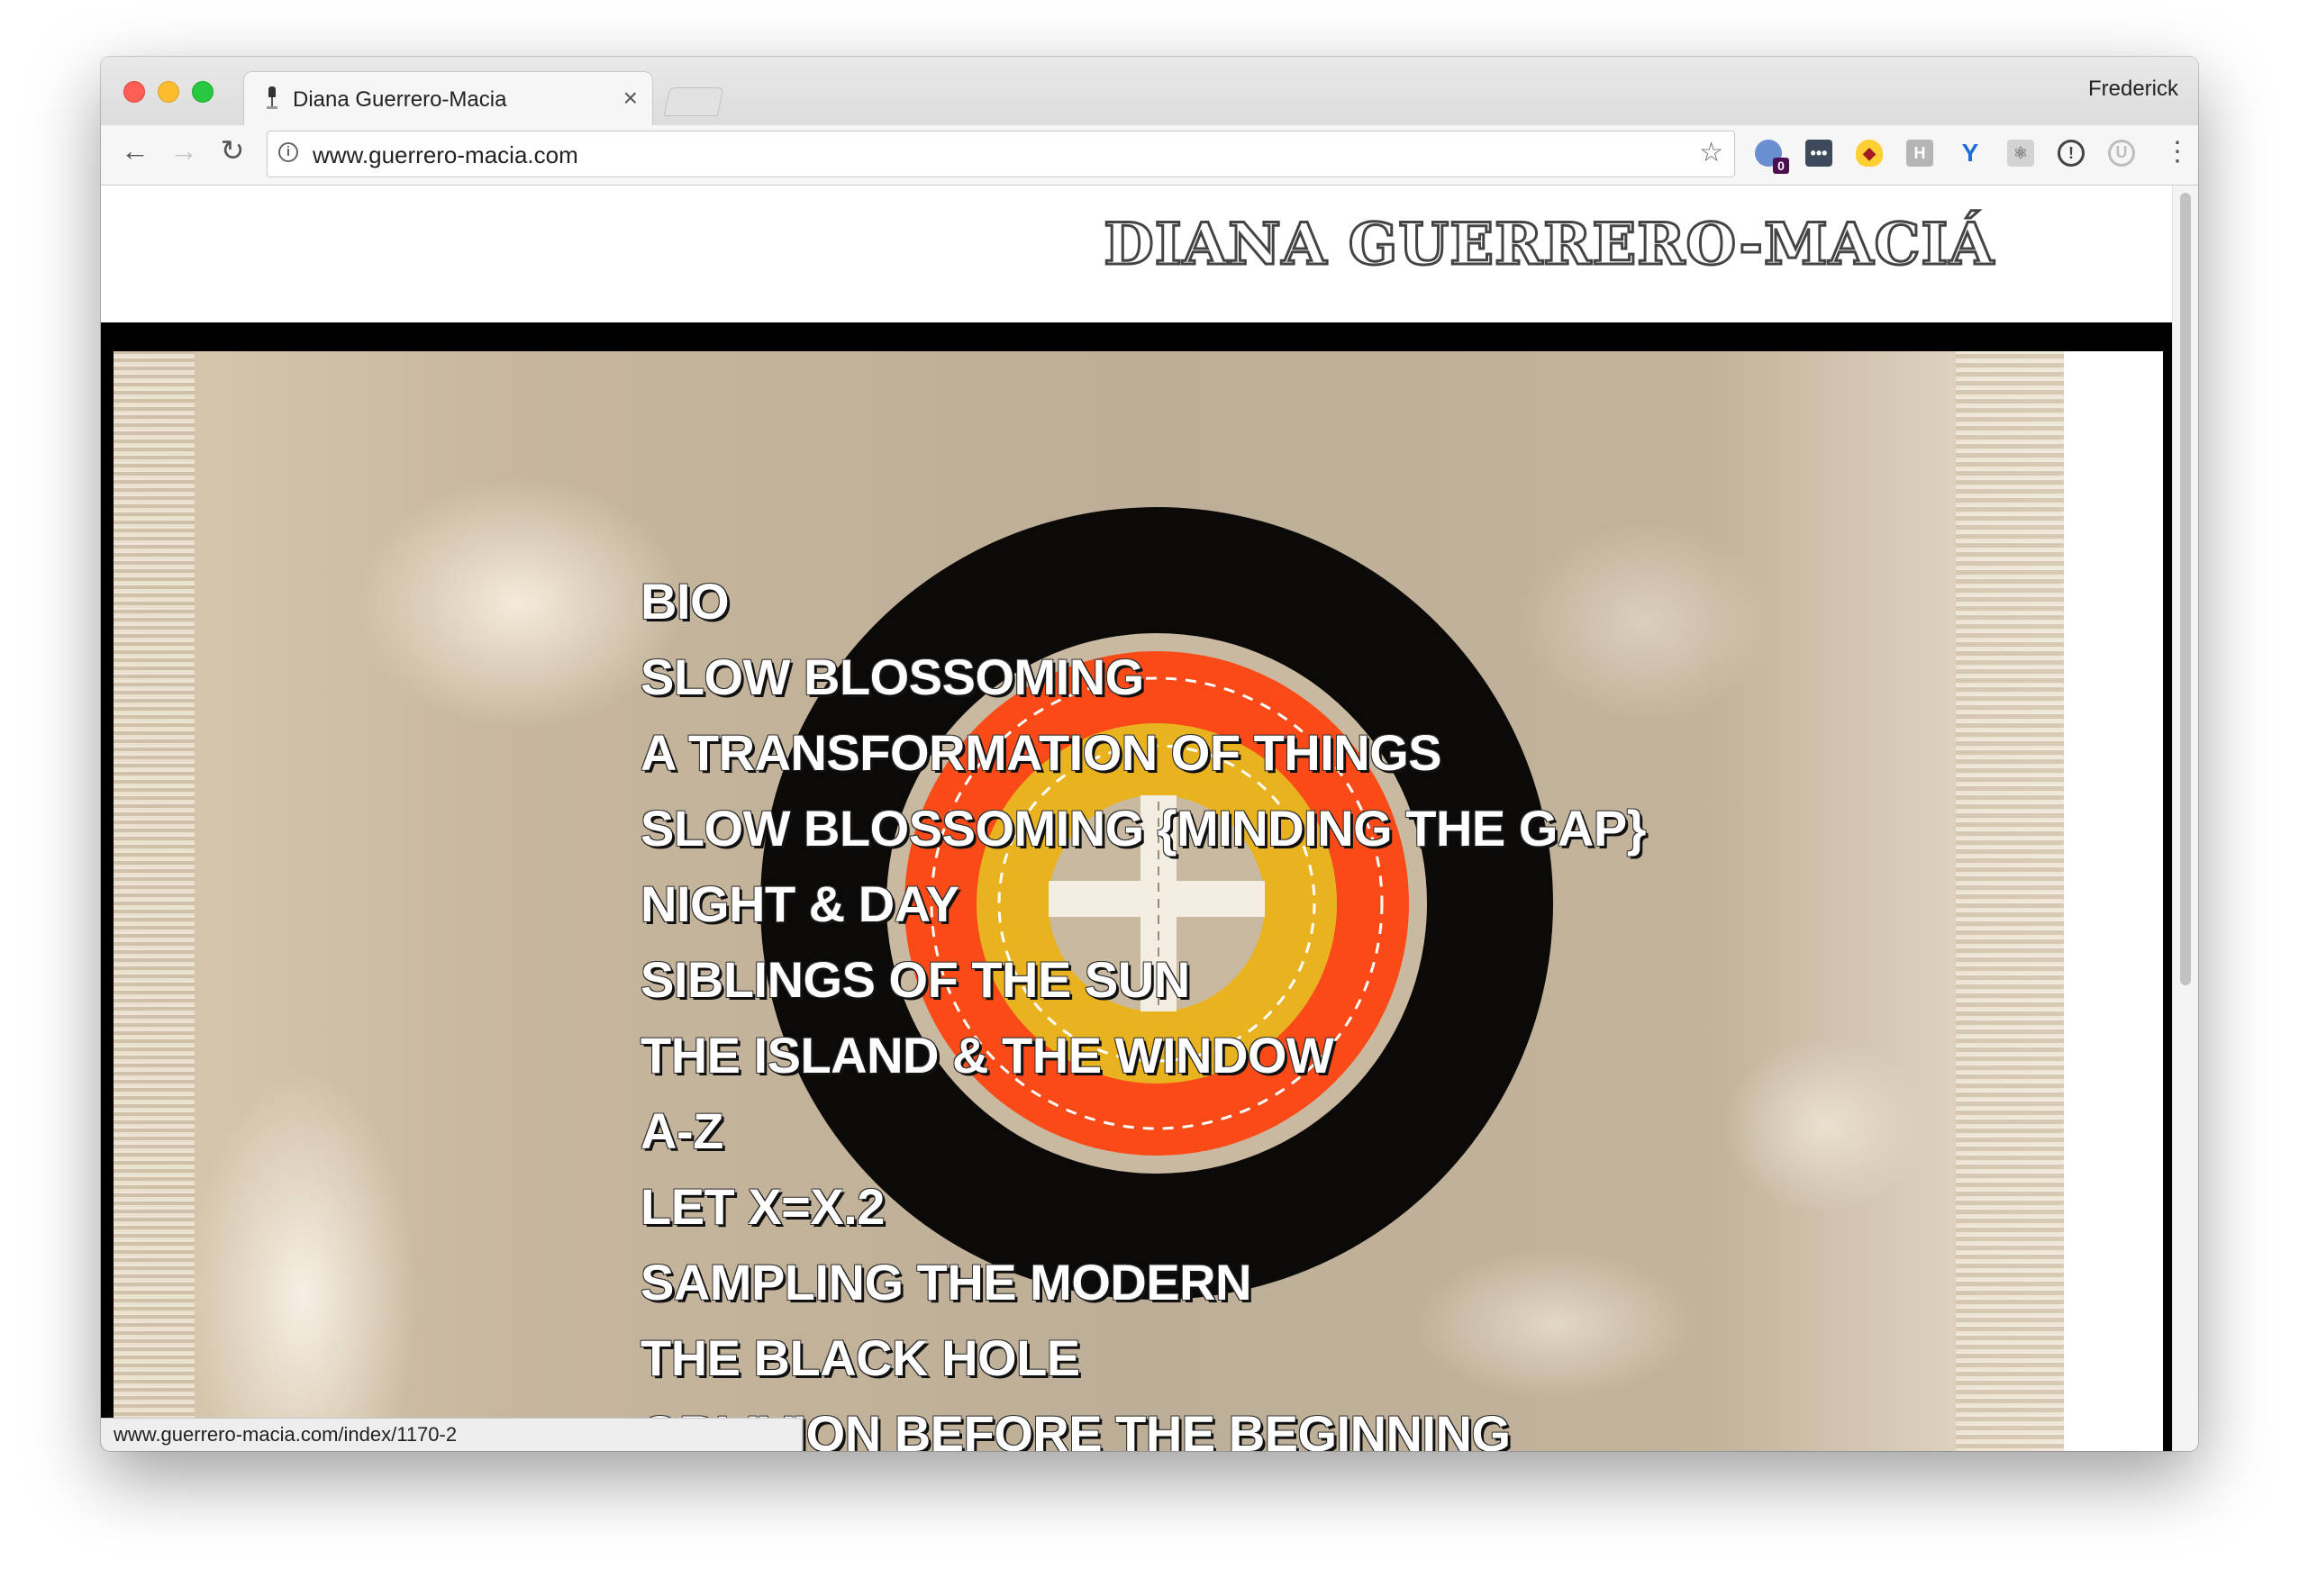  What do you see at coordinates (2071, 153) in the screenshot?
I see `onepassword-icon: !` at bounding box center [2071, 153].